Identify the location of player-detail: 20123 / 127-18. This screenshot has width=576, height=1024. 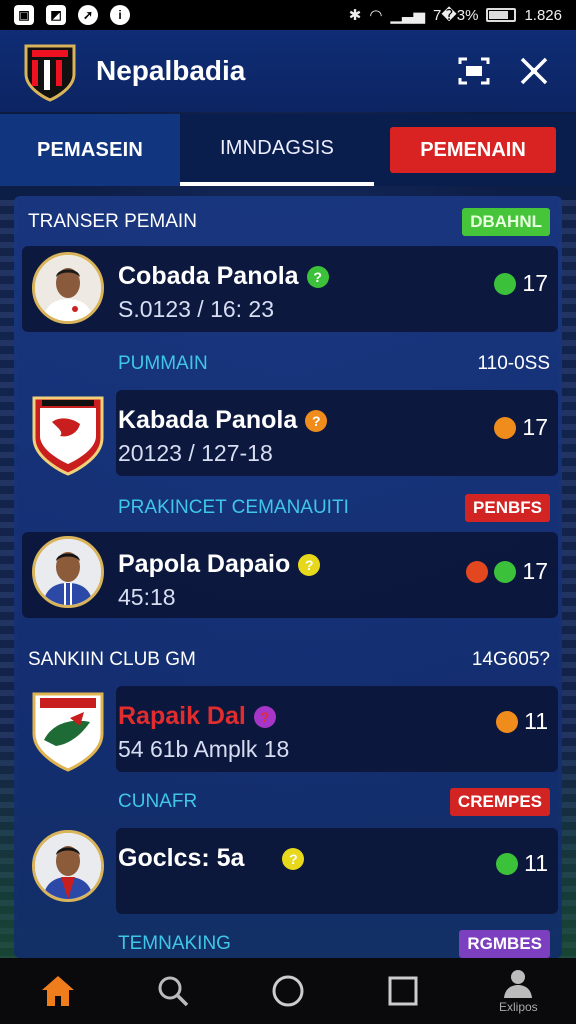
(195, 453).